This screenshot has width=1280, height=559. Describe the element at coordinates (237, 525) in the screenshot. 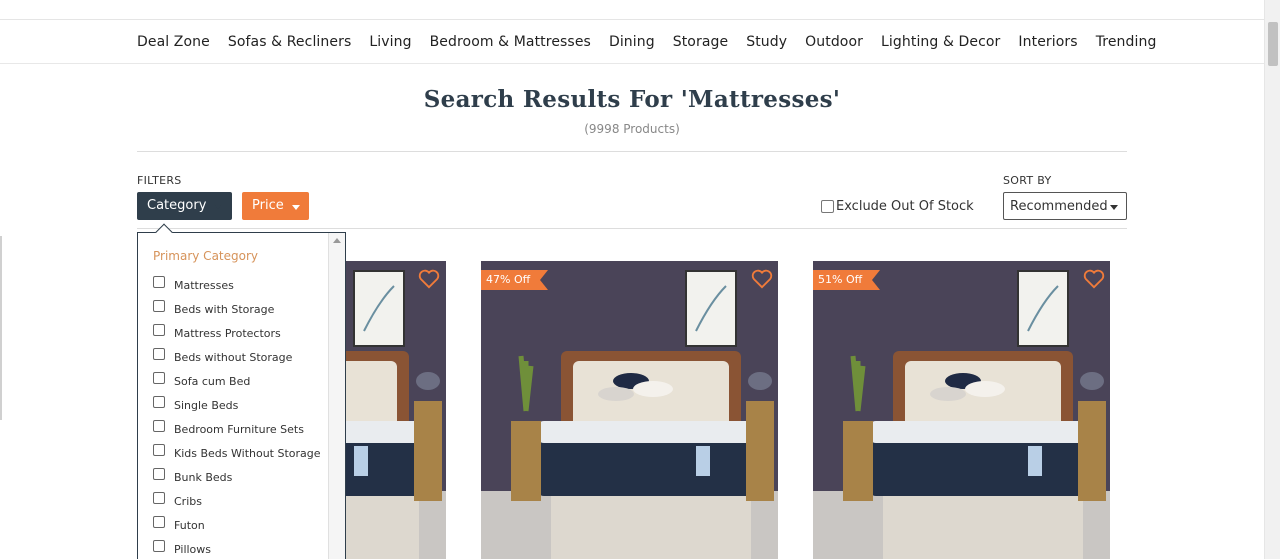

I see `category-option: Futon` at that location.